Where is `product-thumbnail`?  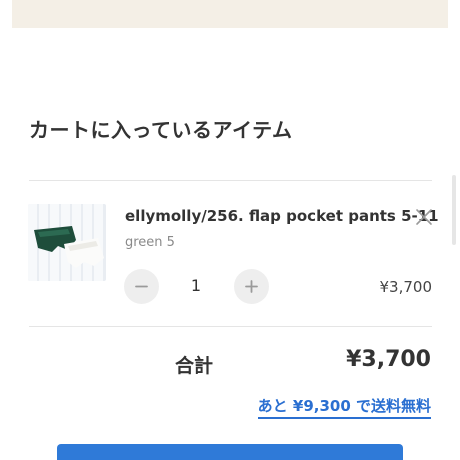 product-thumbnail is located at coordinates (67, 242).